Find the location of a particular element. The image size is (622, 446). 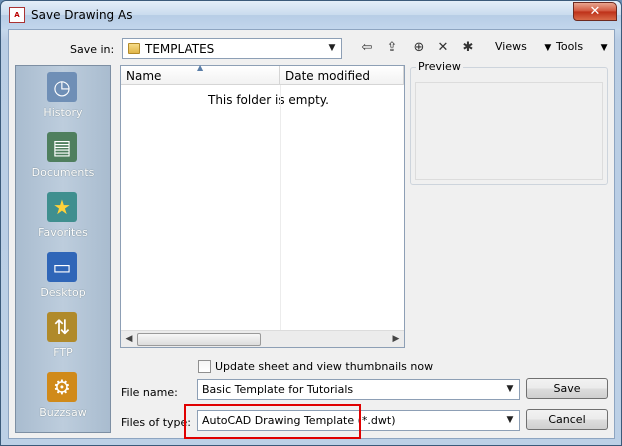

title-bar: A Save Drawing As ✕ is located at coordinates (311, 15).